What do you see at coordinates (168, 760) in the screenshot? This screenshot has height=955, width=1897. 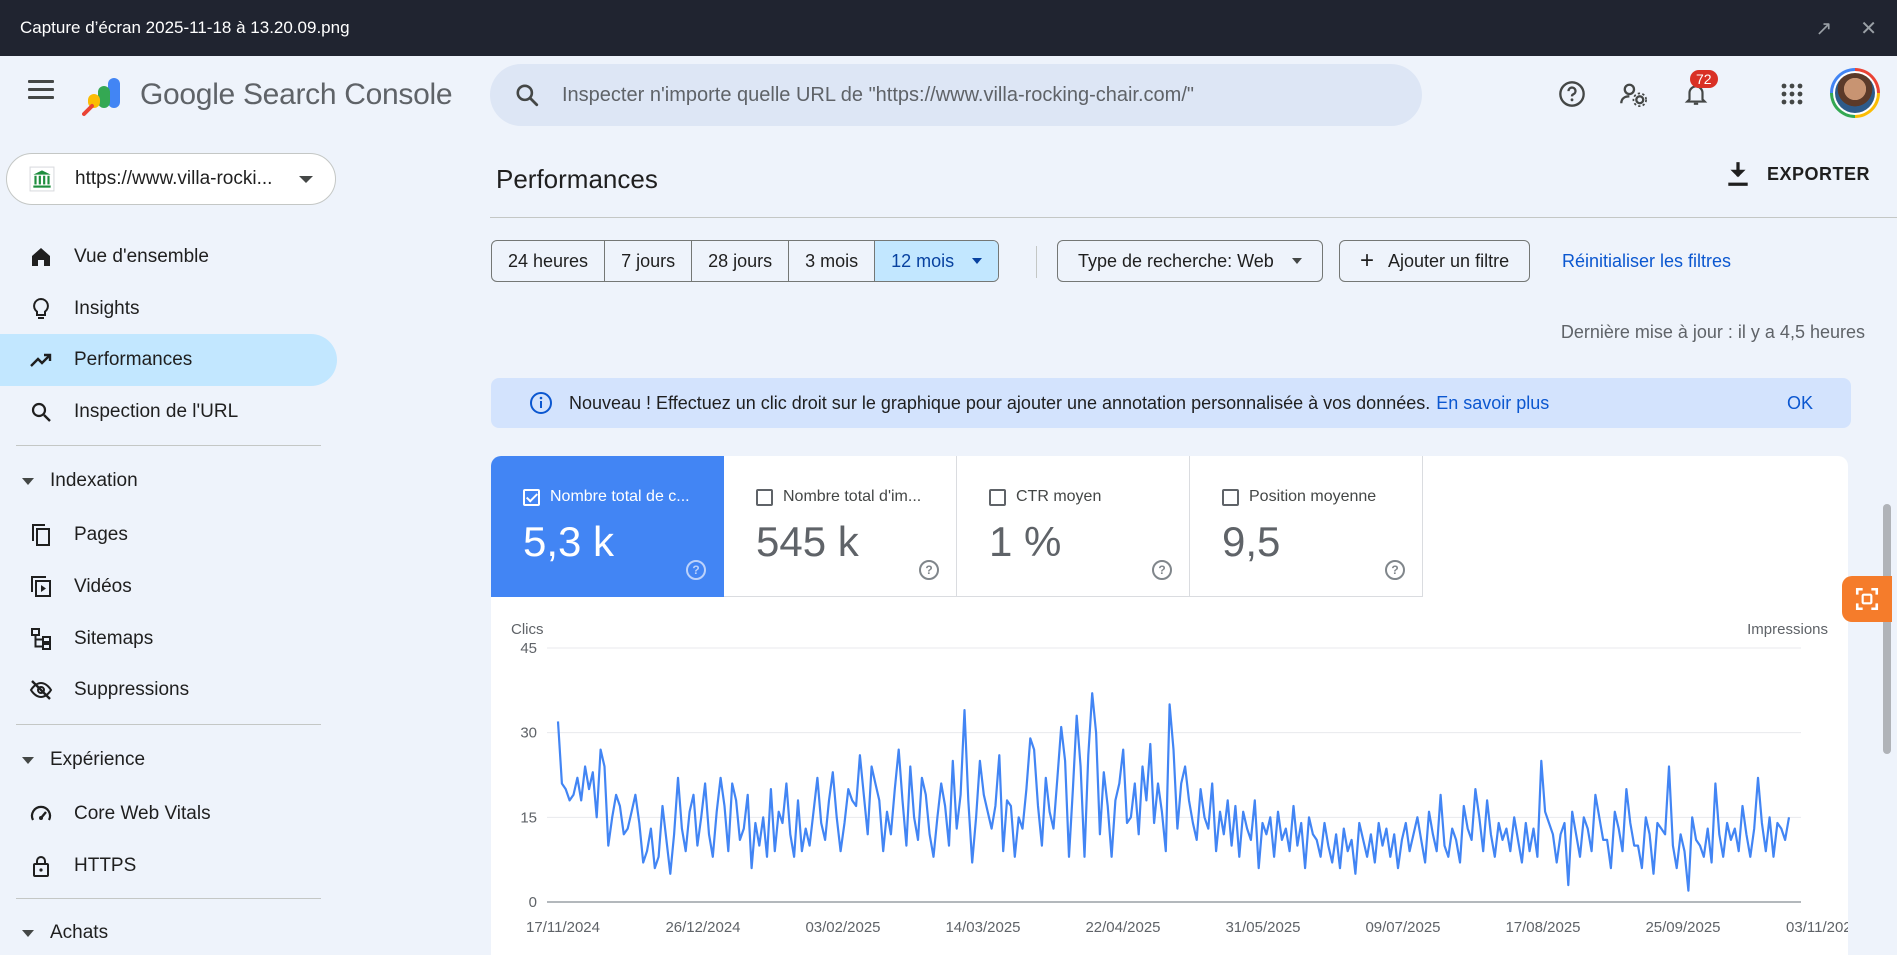 I see `section-experience: Expérience` at bounding box center [168, 760].